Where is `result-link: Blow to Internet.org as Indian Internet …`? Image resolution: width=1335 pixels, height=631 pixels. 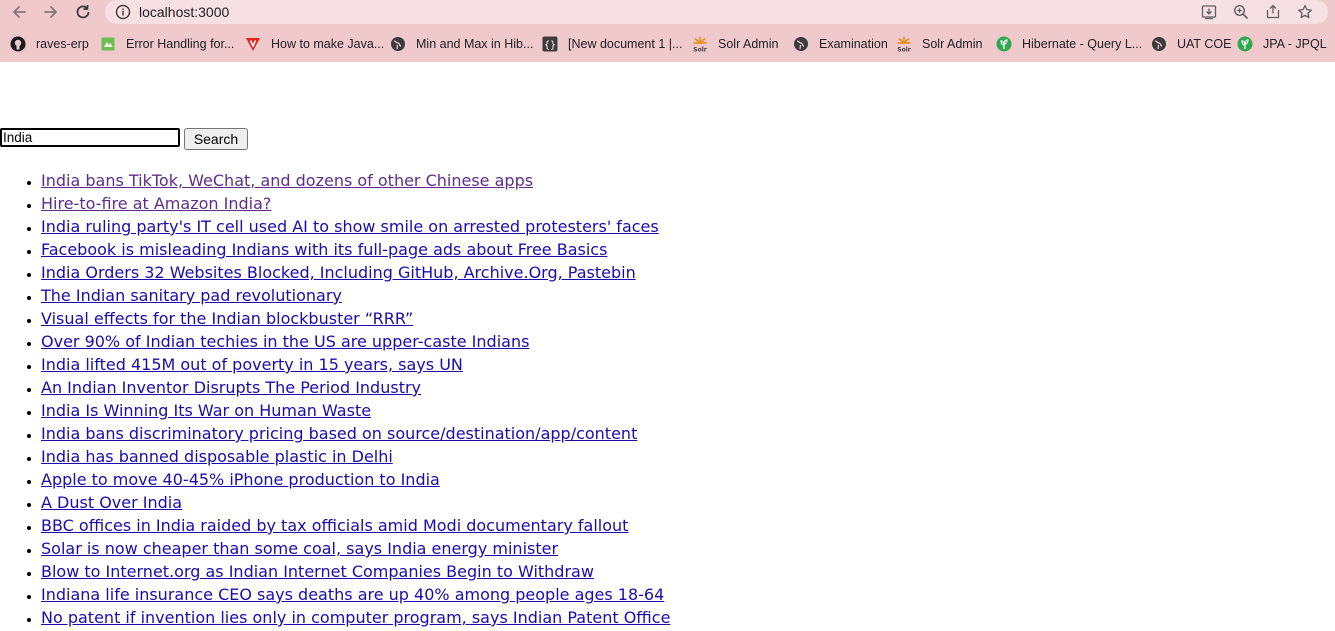 result-link: Blow to Internet.org as Indian Internet … is located at coordinates (317, 571).